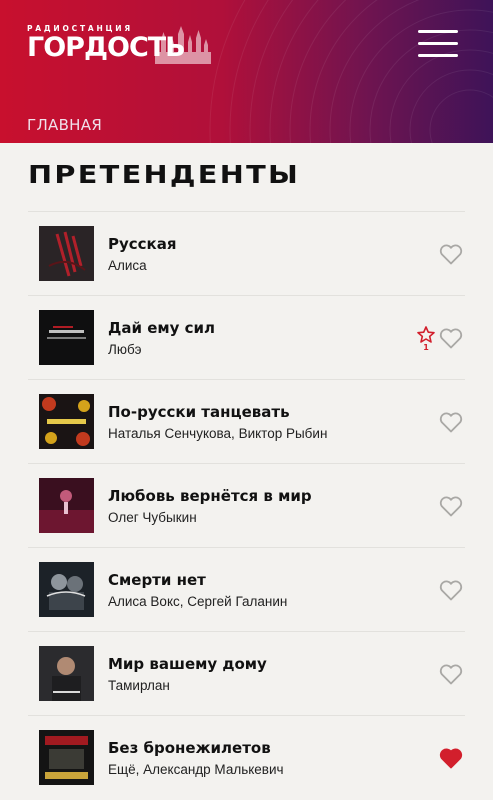 The image size is (493, 800). What do you see at coordinates (426, 347) in the screenshot?
I see `star-count: 1` at bounding box center [426, 347].